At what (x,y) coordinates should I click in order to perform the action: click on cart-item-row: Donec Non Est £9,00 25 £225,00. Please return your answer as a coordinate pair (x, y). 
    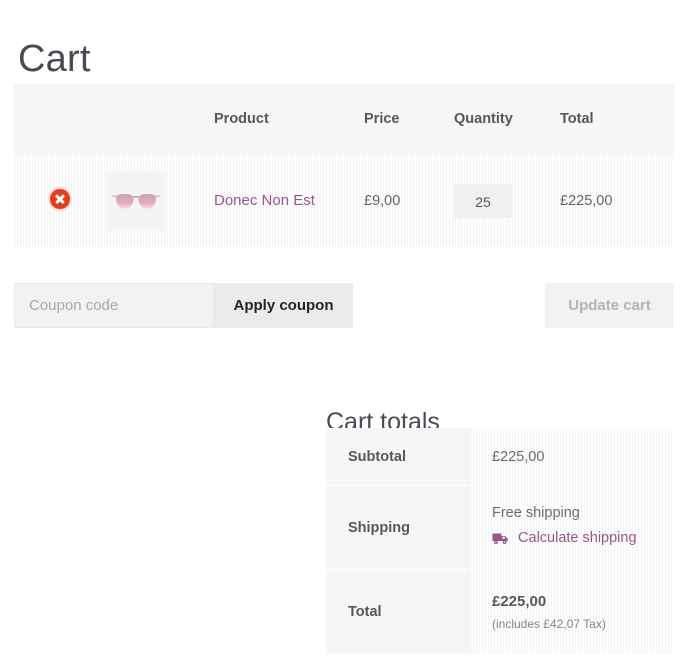
    Looking at the image, I should click on (344, 200).